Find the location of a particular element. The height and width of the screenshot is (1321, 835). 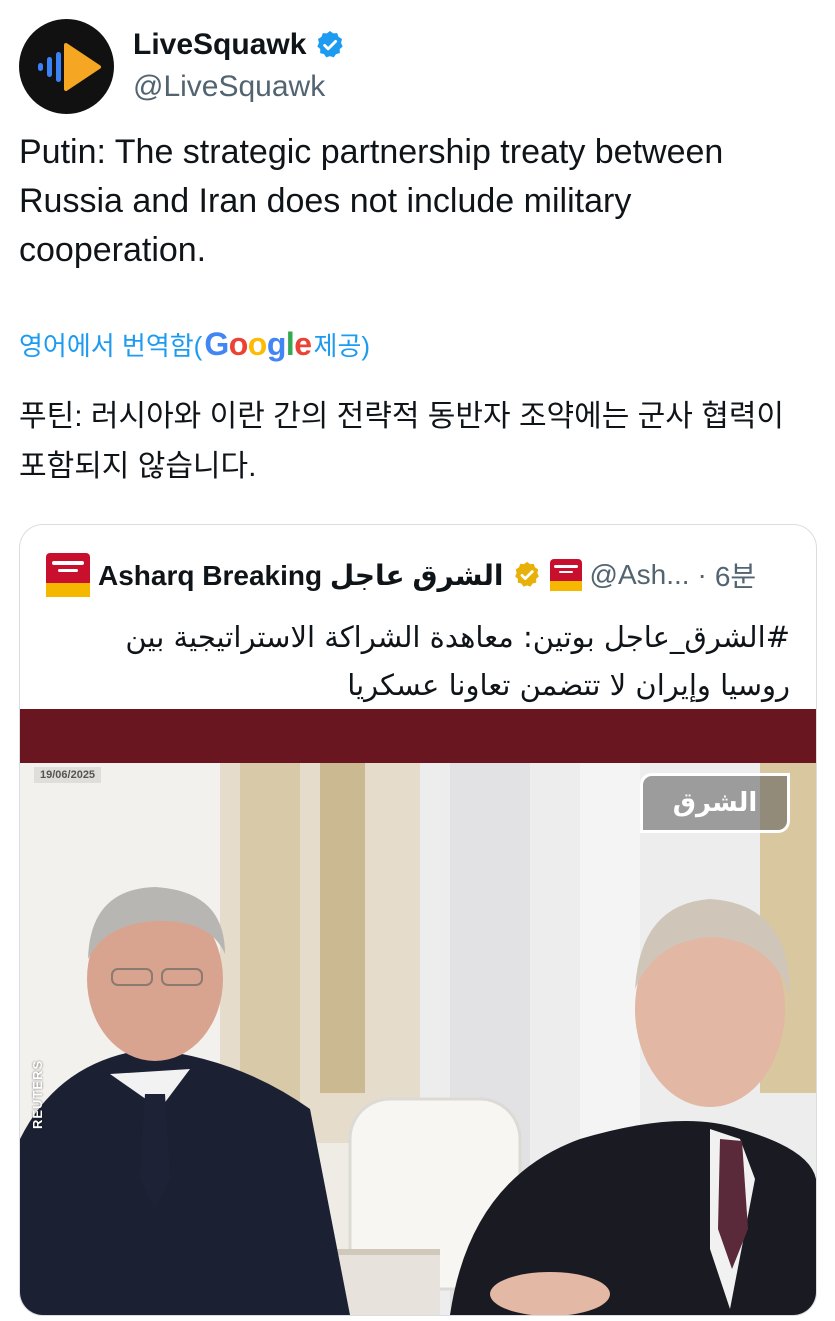

quoted-display-name: Asharq Breaking الشرق عاجل is located at coordinates (301, 575).